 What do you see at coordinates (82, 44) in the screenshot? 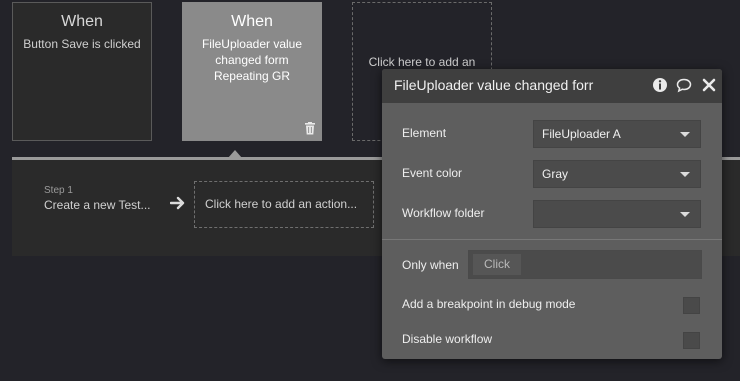
I see `event-card-description: Button Save is clicked` at bounding box center [82, 44].